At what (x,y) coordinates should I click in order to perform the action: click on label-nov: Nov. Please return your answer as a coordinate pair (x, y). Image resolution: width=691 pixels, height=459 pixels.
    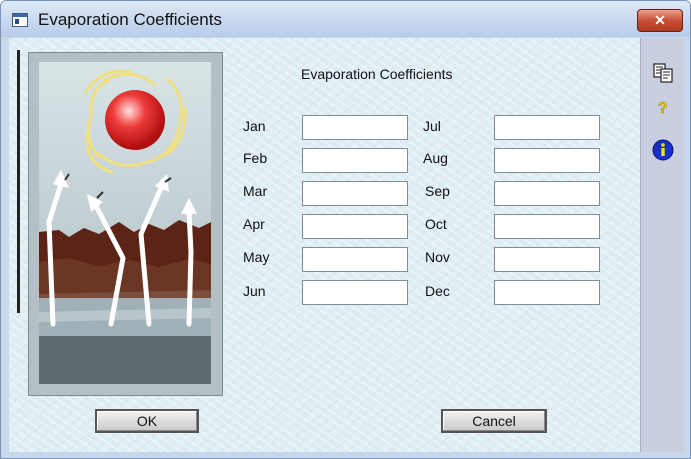
    Looking at the image, I should click on (437, 257).